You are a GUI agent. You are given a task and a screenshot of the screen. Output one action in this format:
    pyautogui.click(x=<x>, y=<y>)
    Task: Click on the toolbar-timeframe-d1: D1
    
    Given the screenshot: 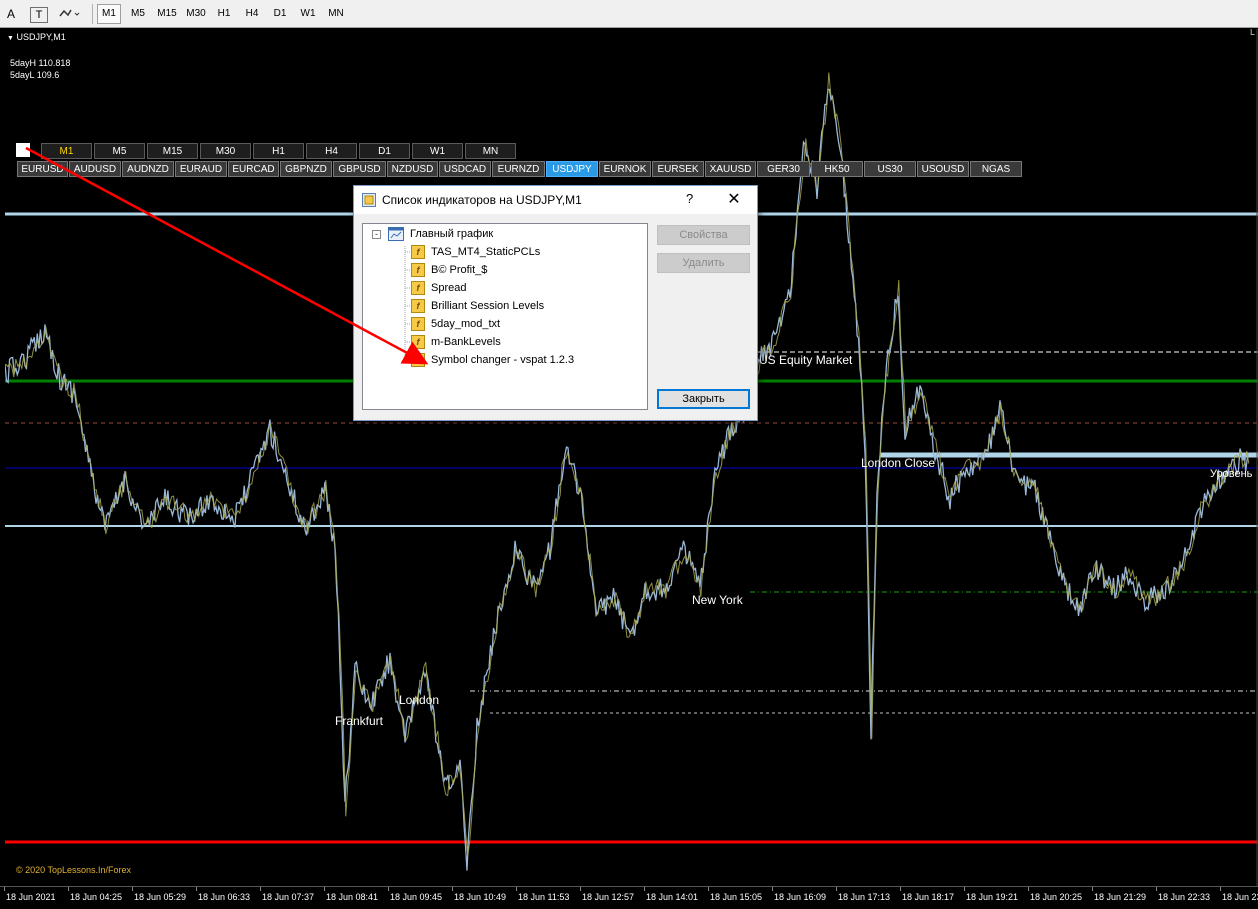 What is the action you would take?
    pyautogui.click(x=280, y=14)
    